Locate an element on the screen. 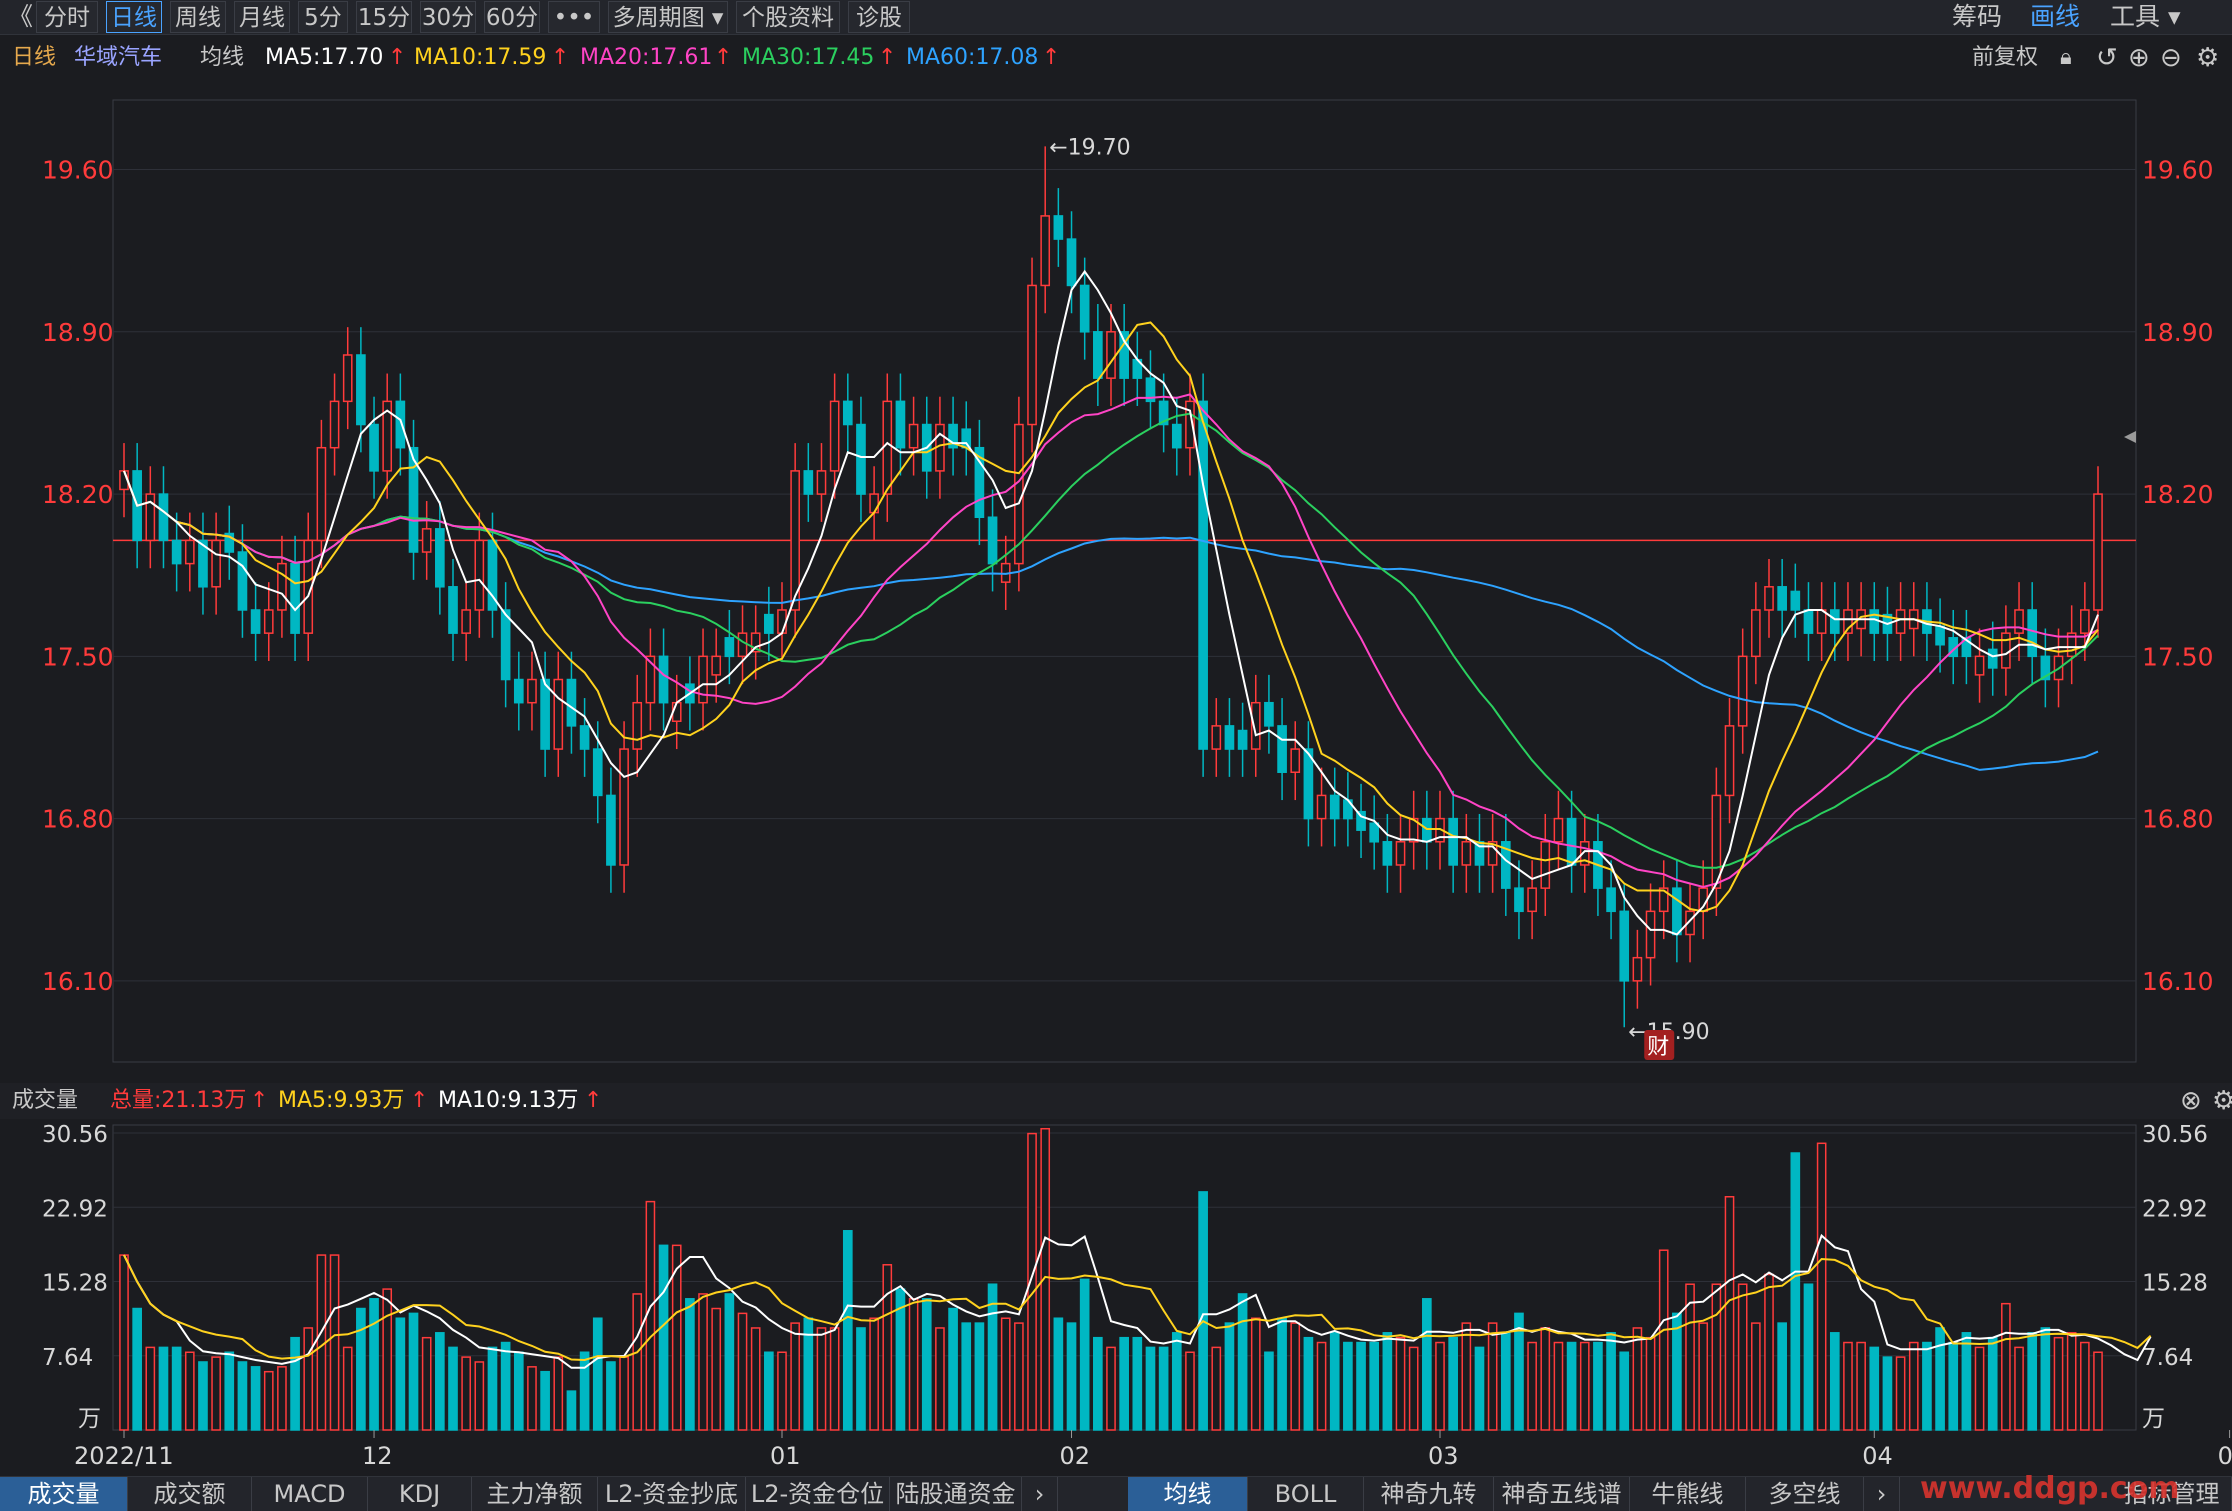 The image size is (2232, 1511). price-tick-label-right: 17.50 is located at coordinates (2178, 656).